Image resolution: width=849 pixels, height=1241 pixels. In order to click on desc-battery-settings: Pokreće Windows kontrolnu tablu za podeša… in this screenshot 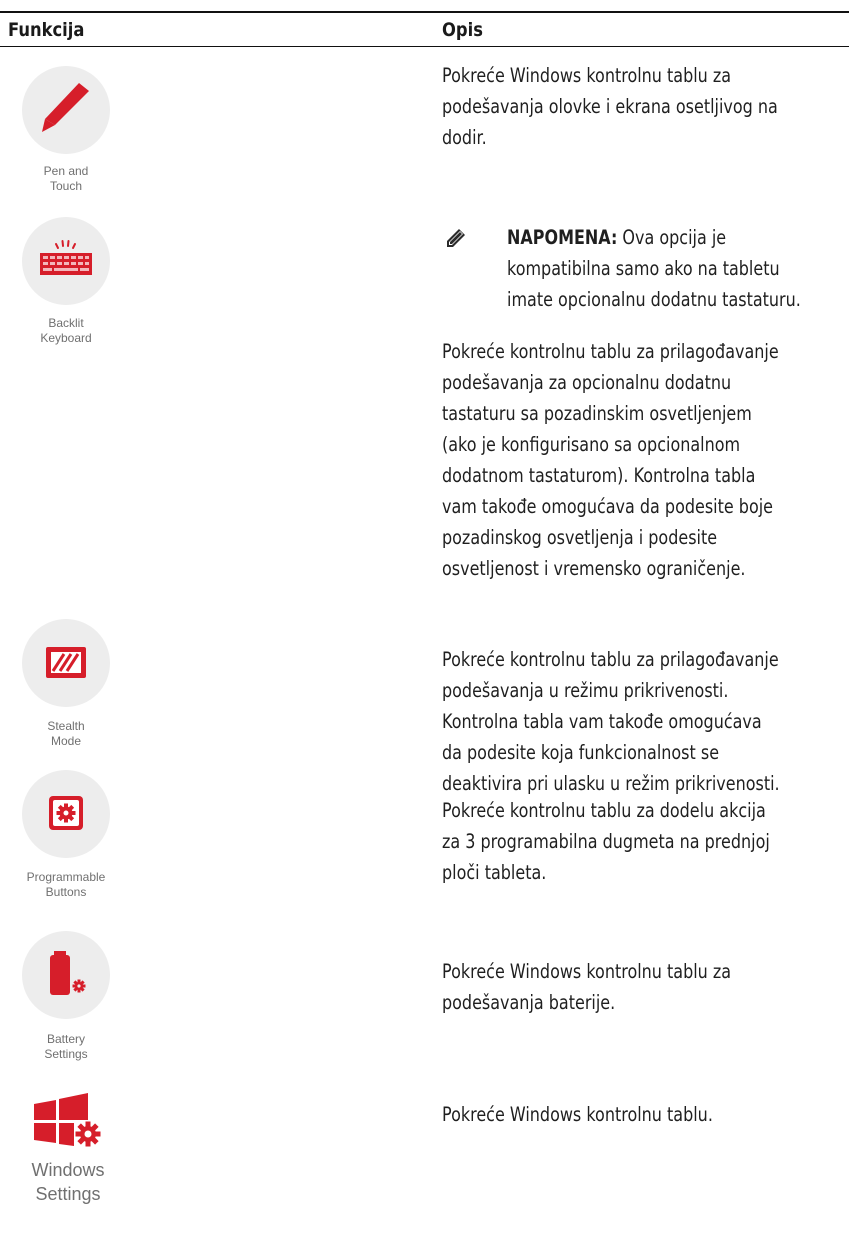, I will do `click(587, 987)`.